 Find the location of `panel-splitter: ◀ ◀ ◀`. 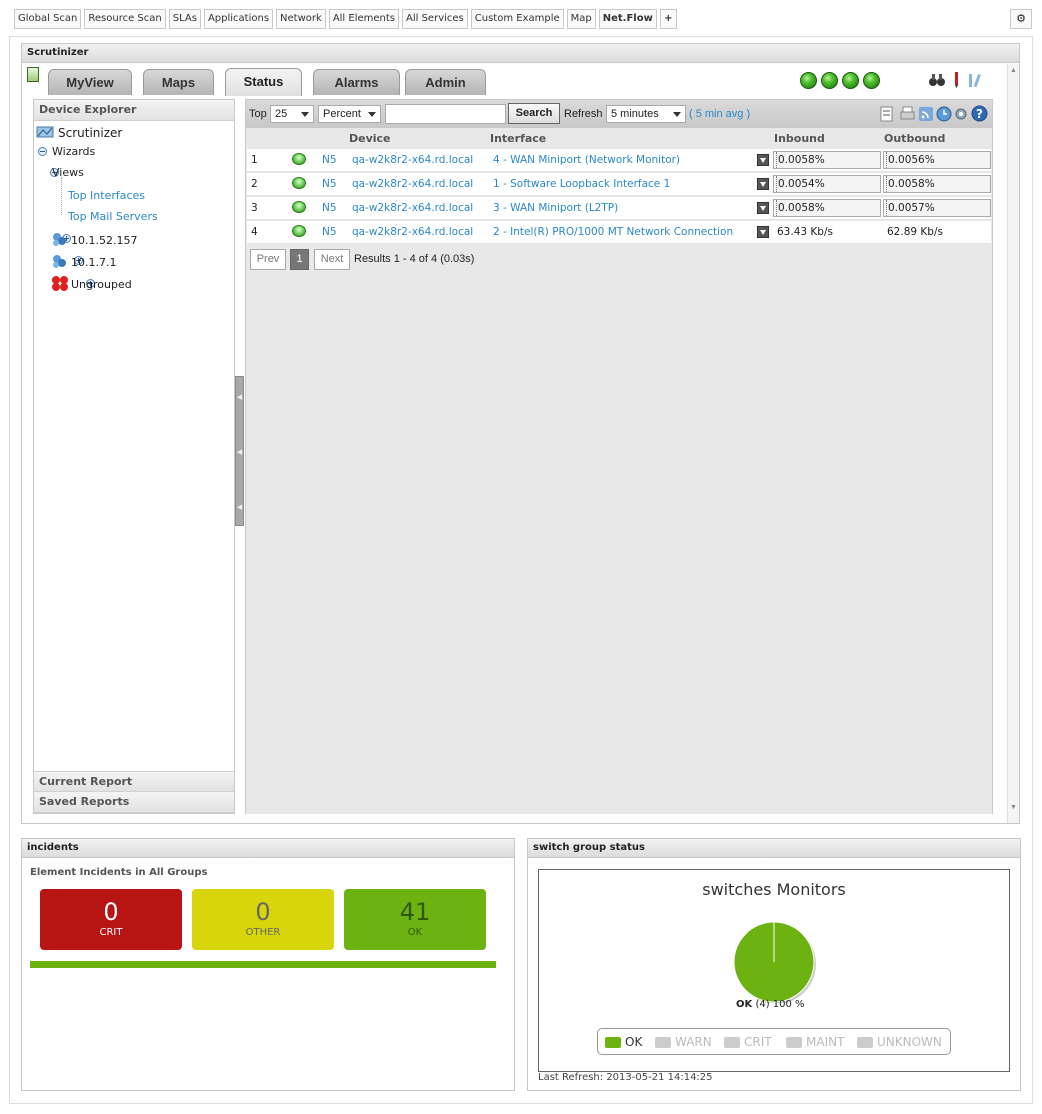

panel-splitter: ◀ ◀ ◀ is located at coordinates (239, 451).